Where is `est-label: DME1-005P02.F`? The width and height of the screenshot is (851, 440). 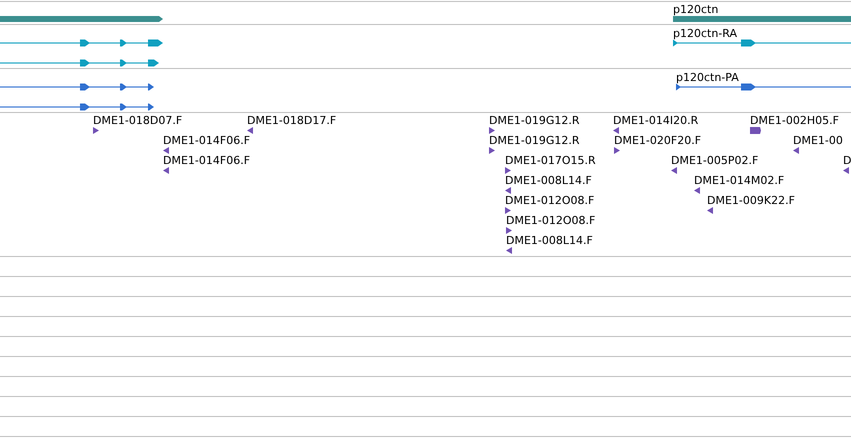
est-label: DME1-005P02.F is located at coordinates (714, 160).